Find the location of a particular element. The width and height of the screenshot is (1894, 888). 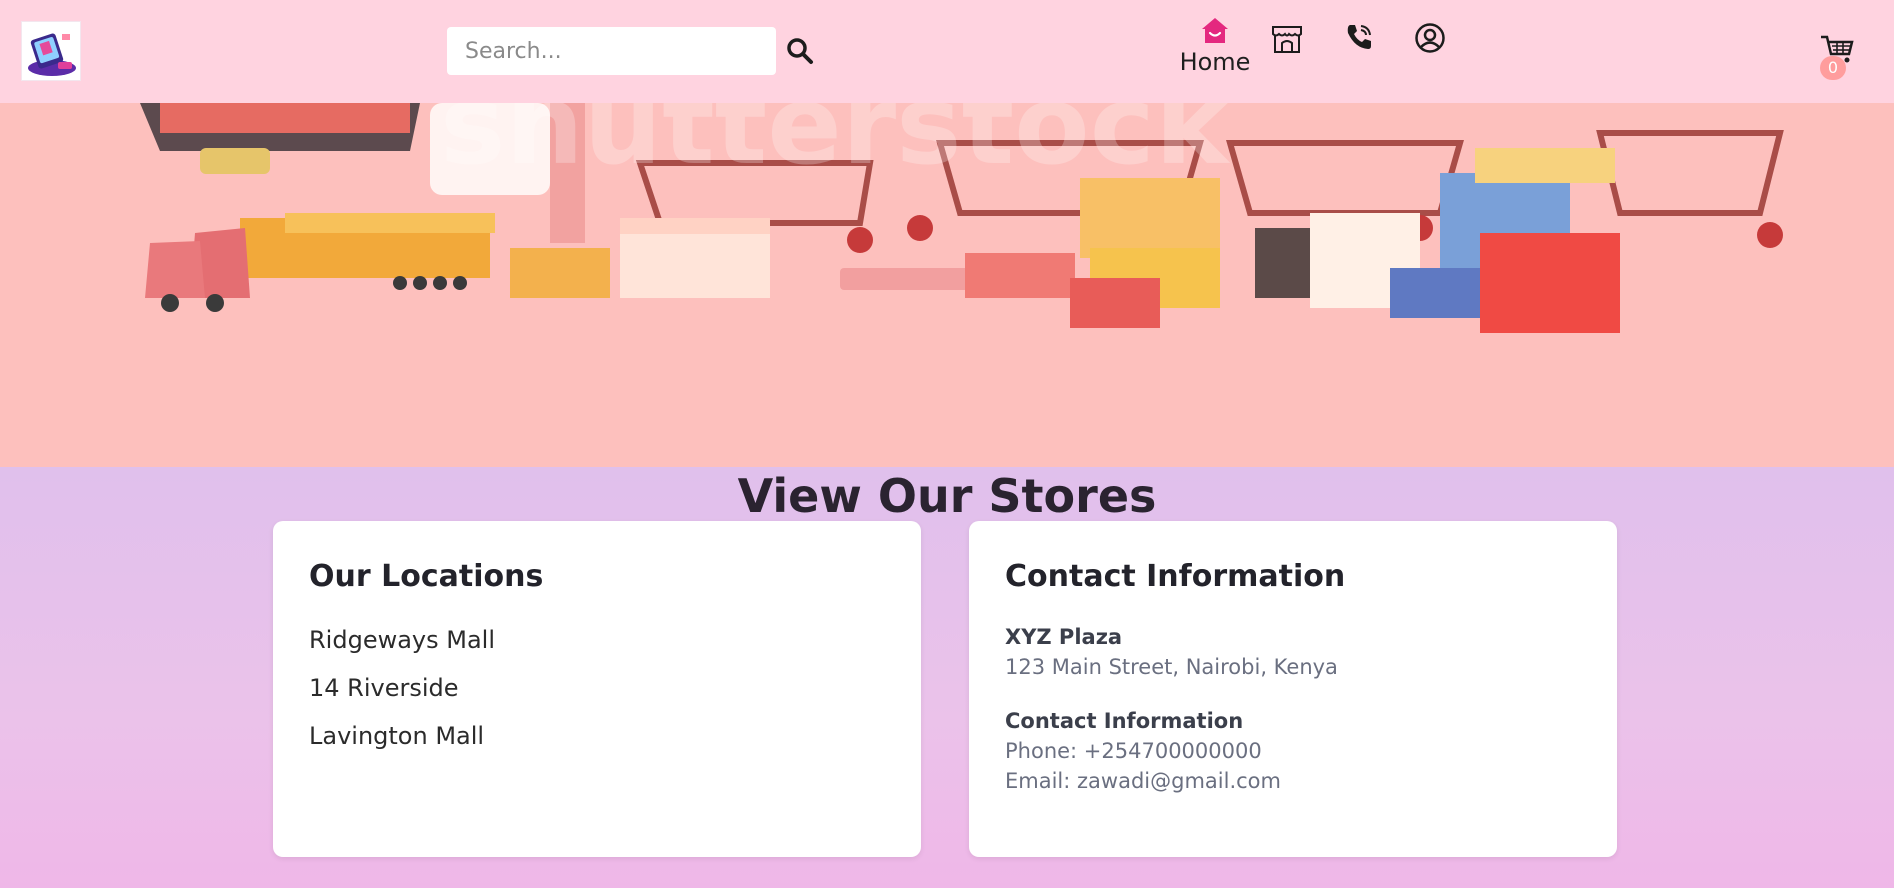

phone-icon is located at coordinates (1359, 37).